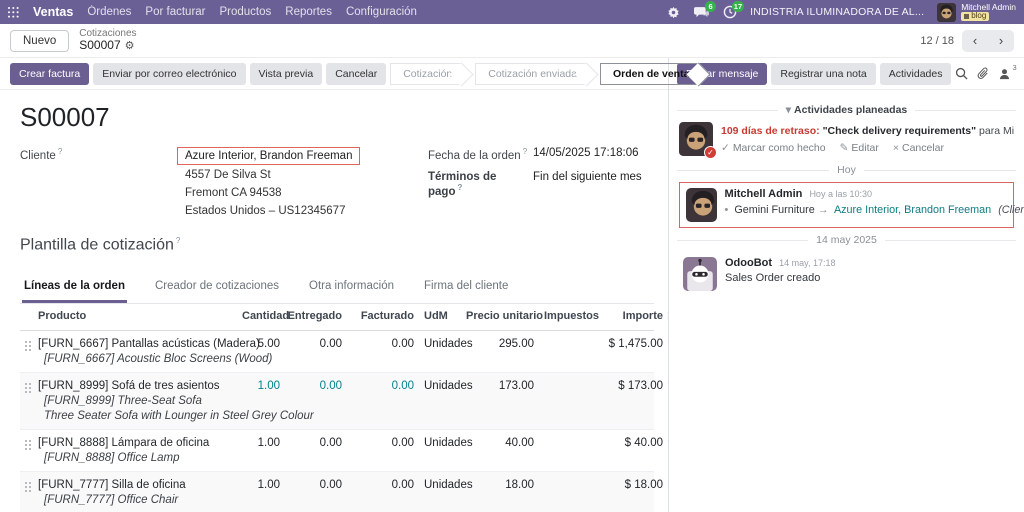 The width and height of the screenshot is (1024, 512). What do you see at coordinates (773, 278) in the screenshot?
I see `message-body: Sales Order creado` at bounding box center [773, 278].